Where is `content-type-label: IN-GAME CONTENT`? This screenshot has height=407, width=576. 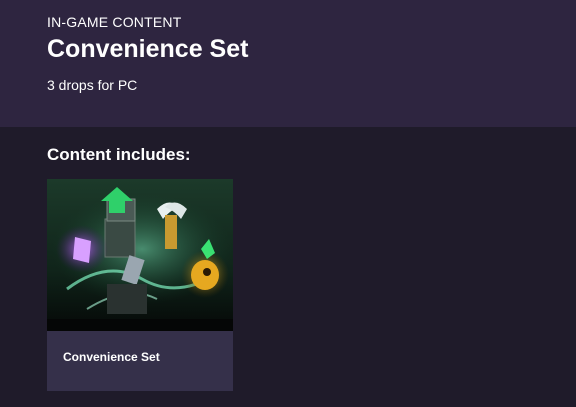 content-type-label: IN-GAME CONTENT is located at coordinates (114, 22).